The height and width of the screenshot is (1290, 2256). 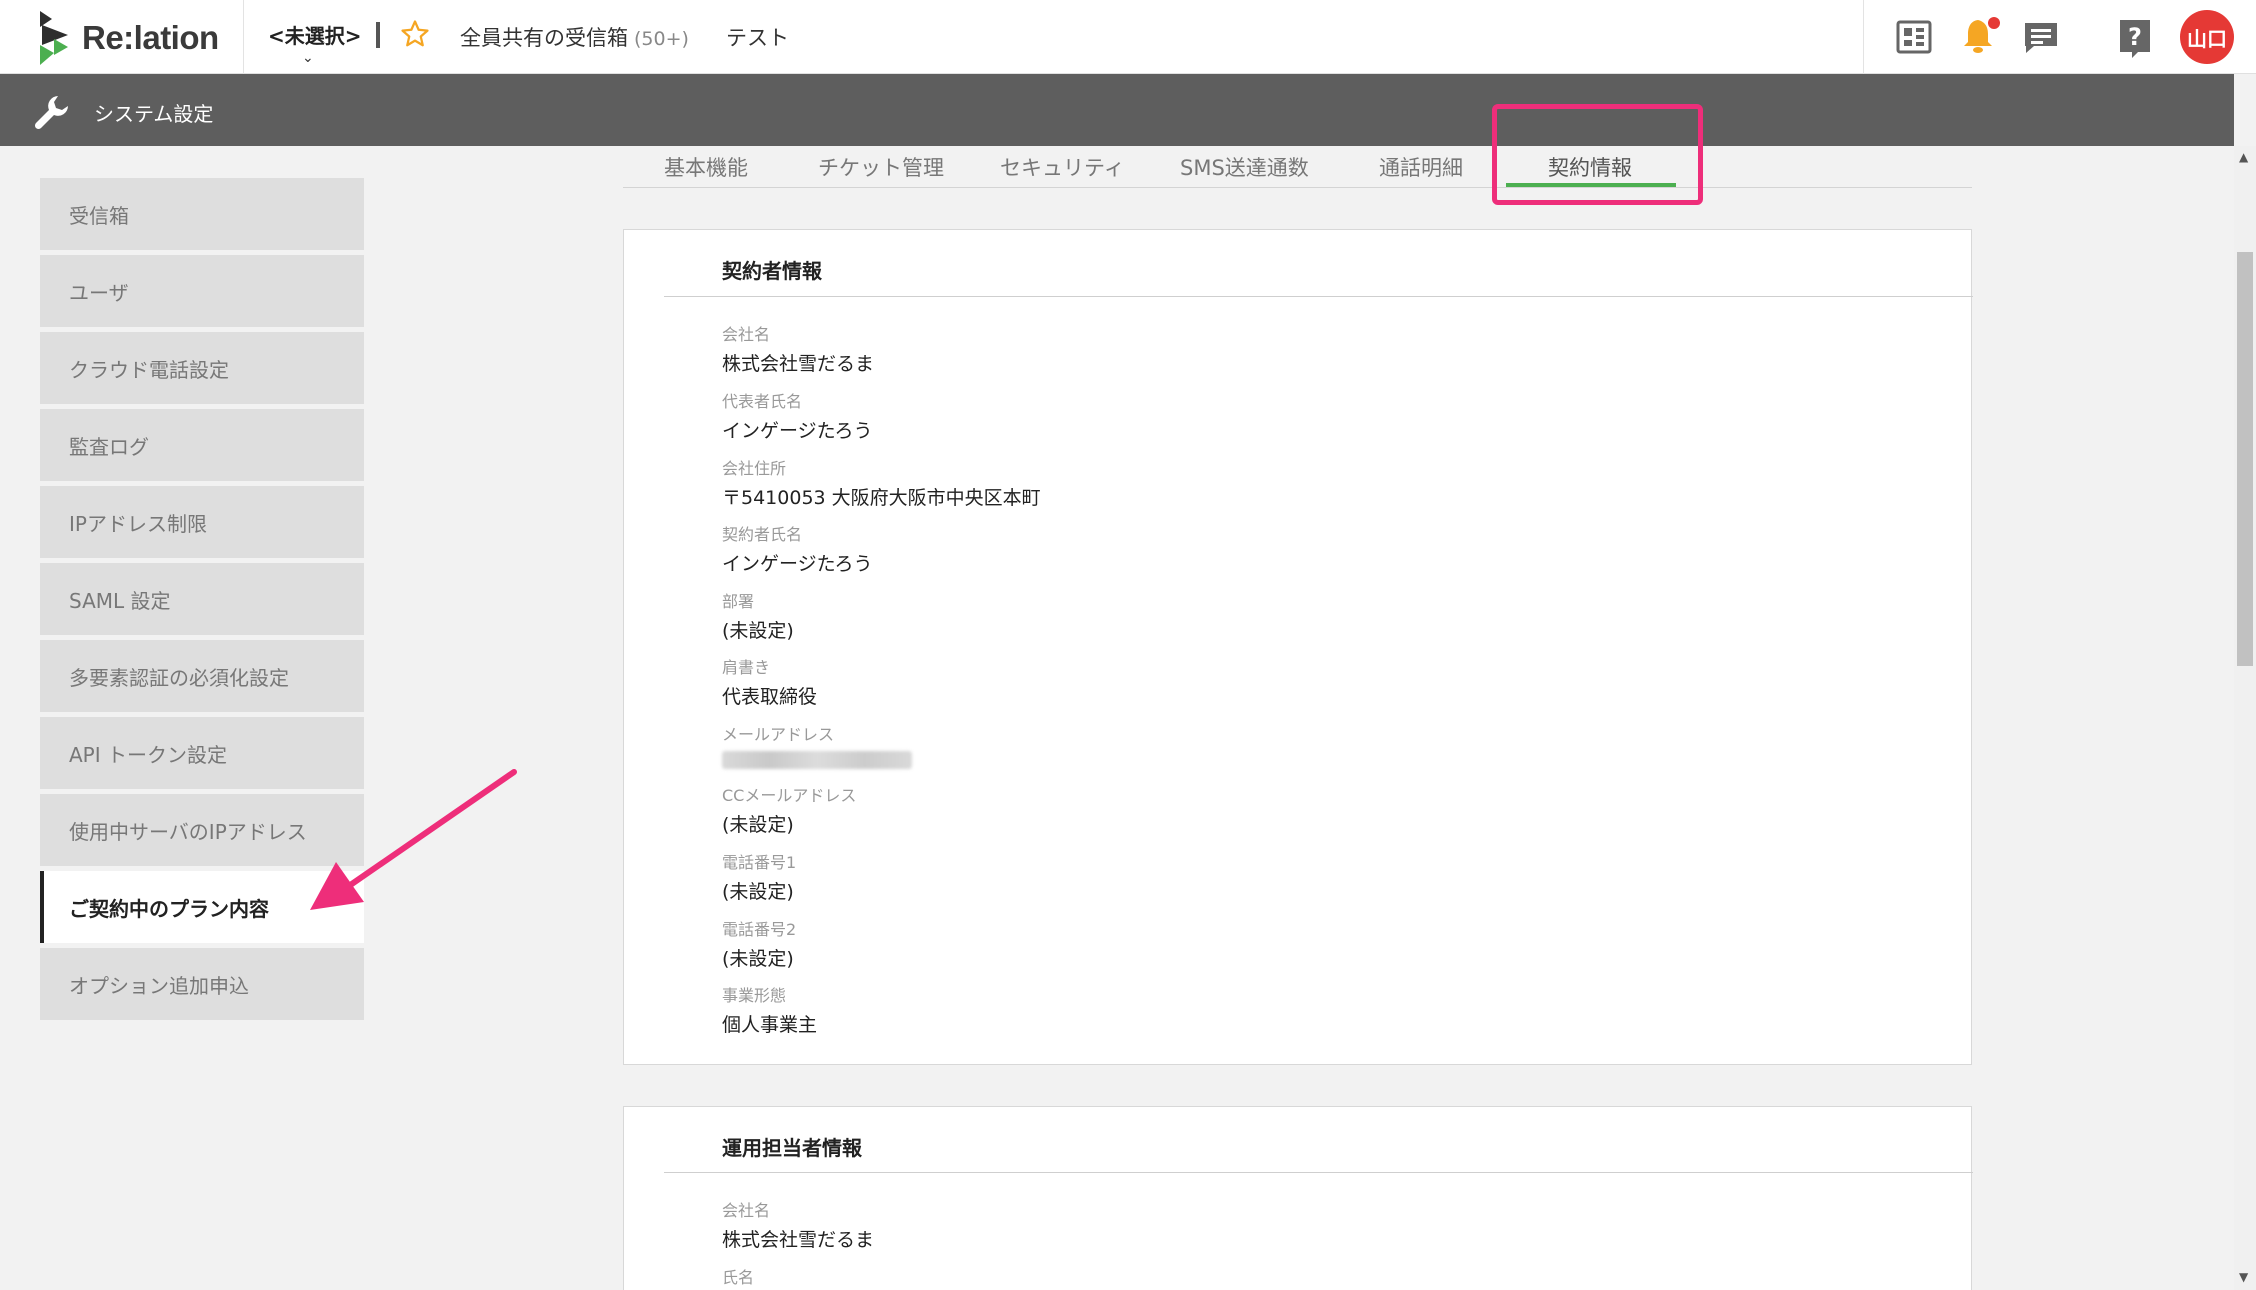 I want to click on sidebar-item-option-apply: オプション追加申込, so click(x=202, y=984).